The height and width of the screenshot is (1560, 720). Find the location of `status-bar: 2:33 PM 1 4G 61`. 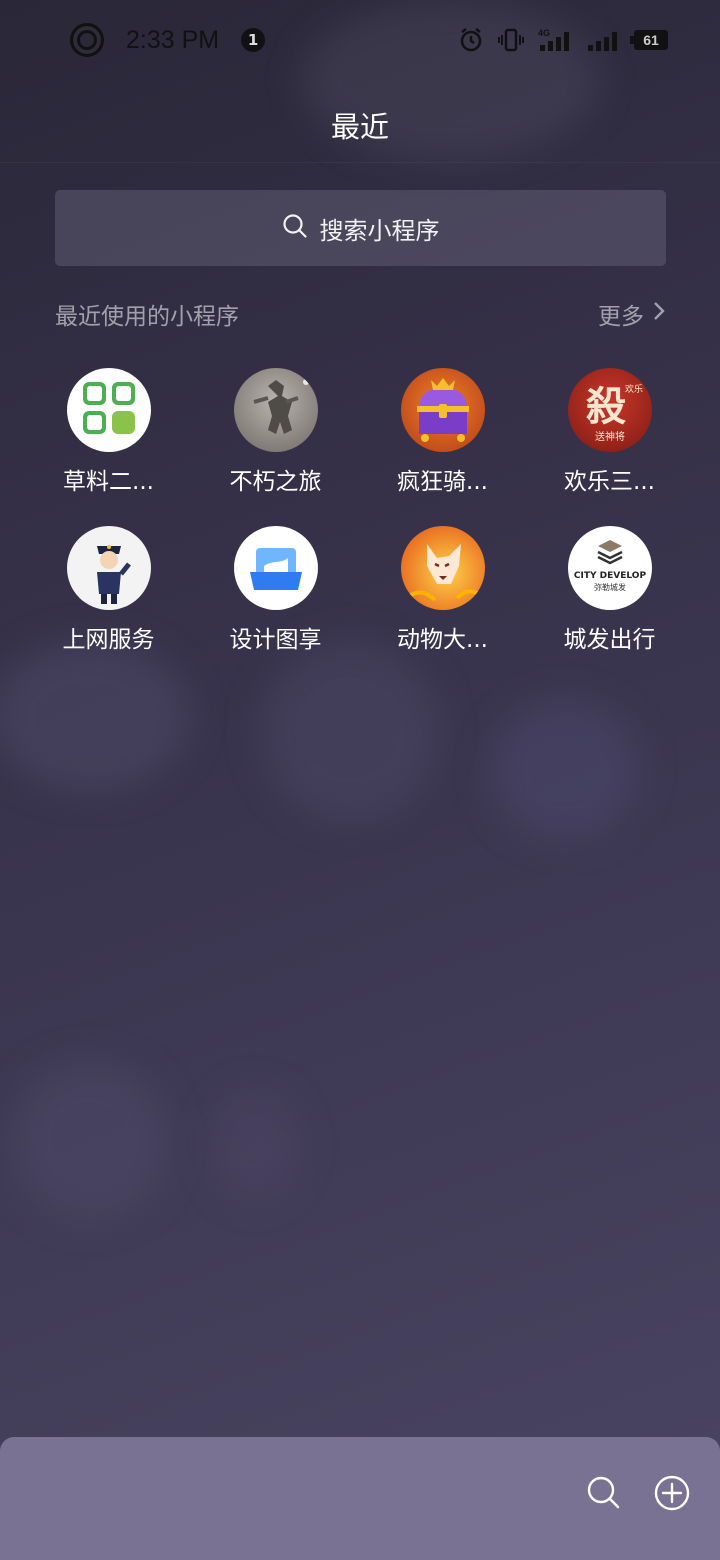

status-bar: 2:33 PM 1 4G 61 is located at coordinates (360, 40).